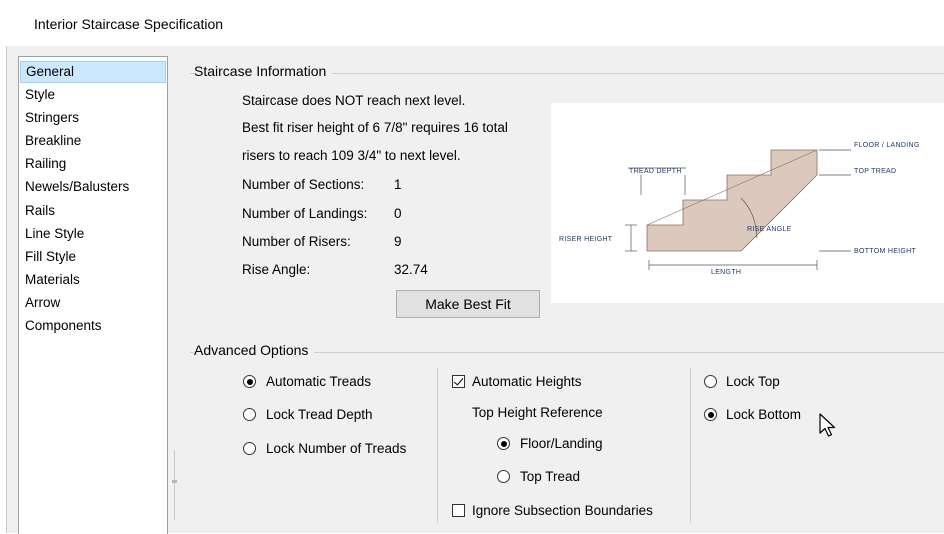 The height and width of the screenshot is (534, 944). Describe the element at coordinates (93, 211) in the screenshot. I see `sidebar-item-rails: Rails` at that location.